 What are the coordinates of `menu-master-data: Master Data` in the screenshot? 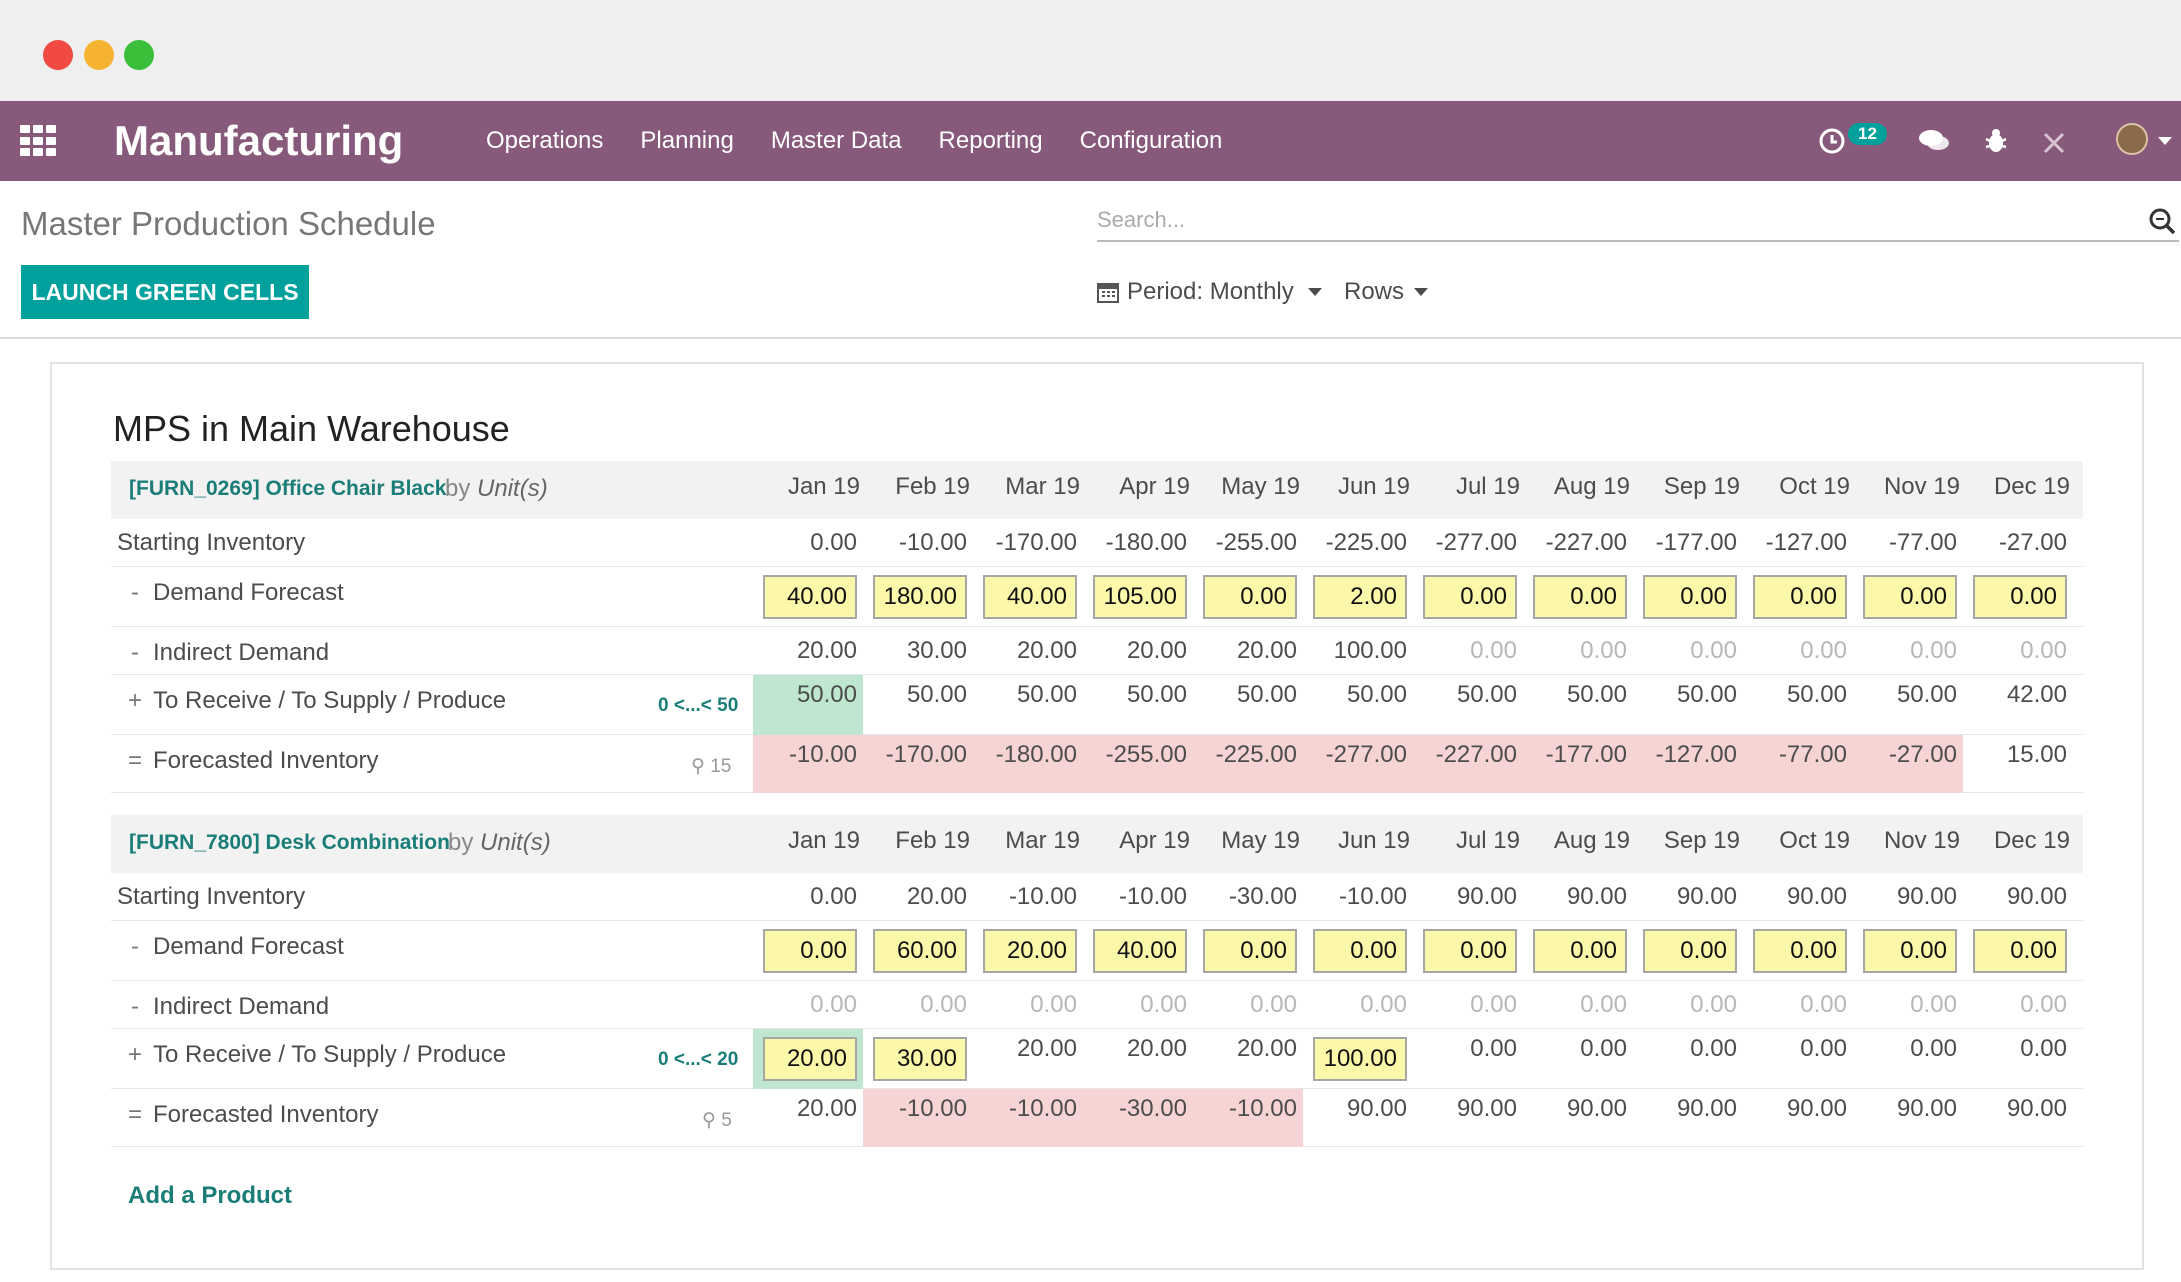 It's located at (836, 141).